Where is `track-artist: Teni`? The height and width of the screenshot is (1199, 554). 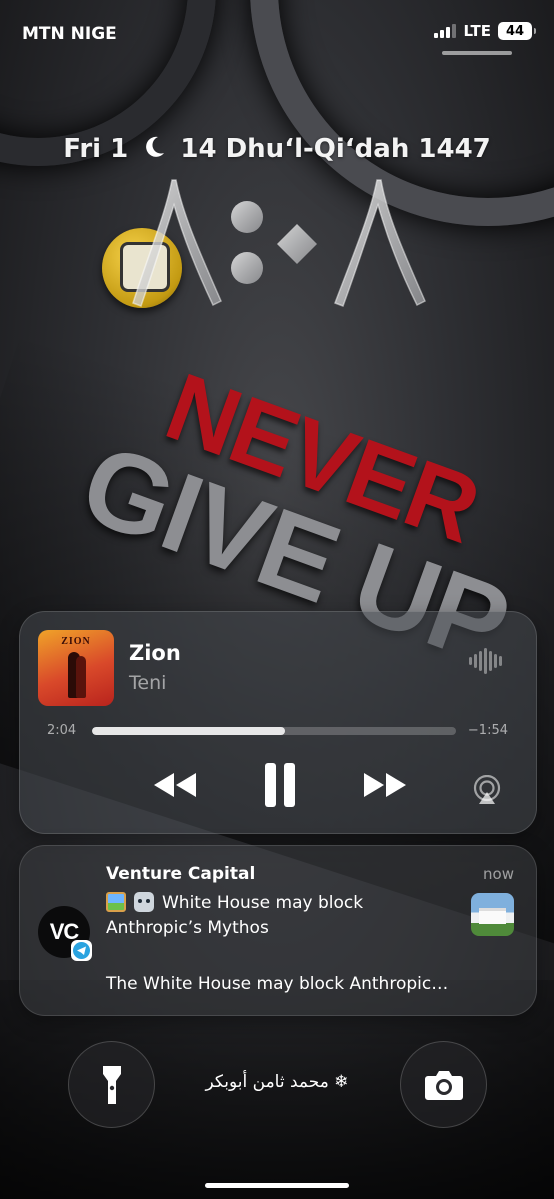
track-artist: Teni is located at coordinates (148, 683).